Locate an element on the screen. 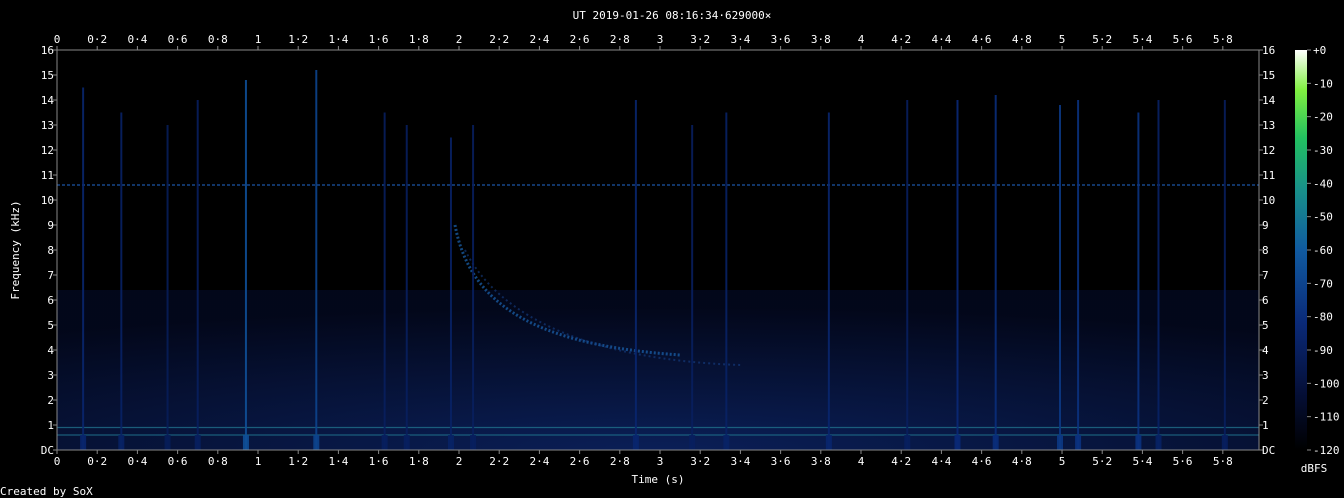  x-tick-label-top: 1·8 is located at coordinates (419, 39).